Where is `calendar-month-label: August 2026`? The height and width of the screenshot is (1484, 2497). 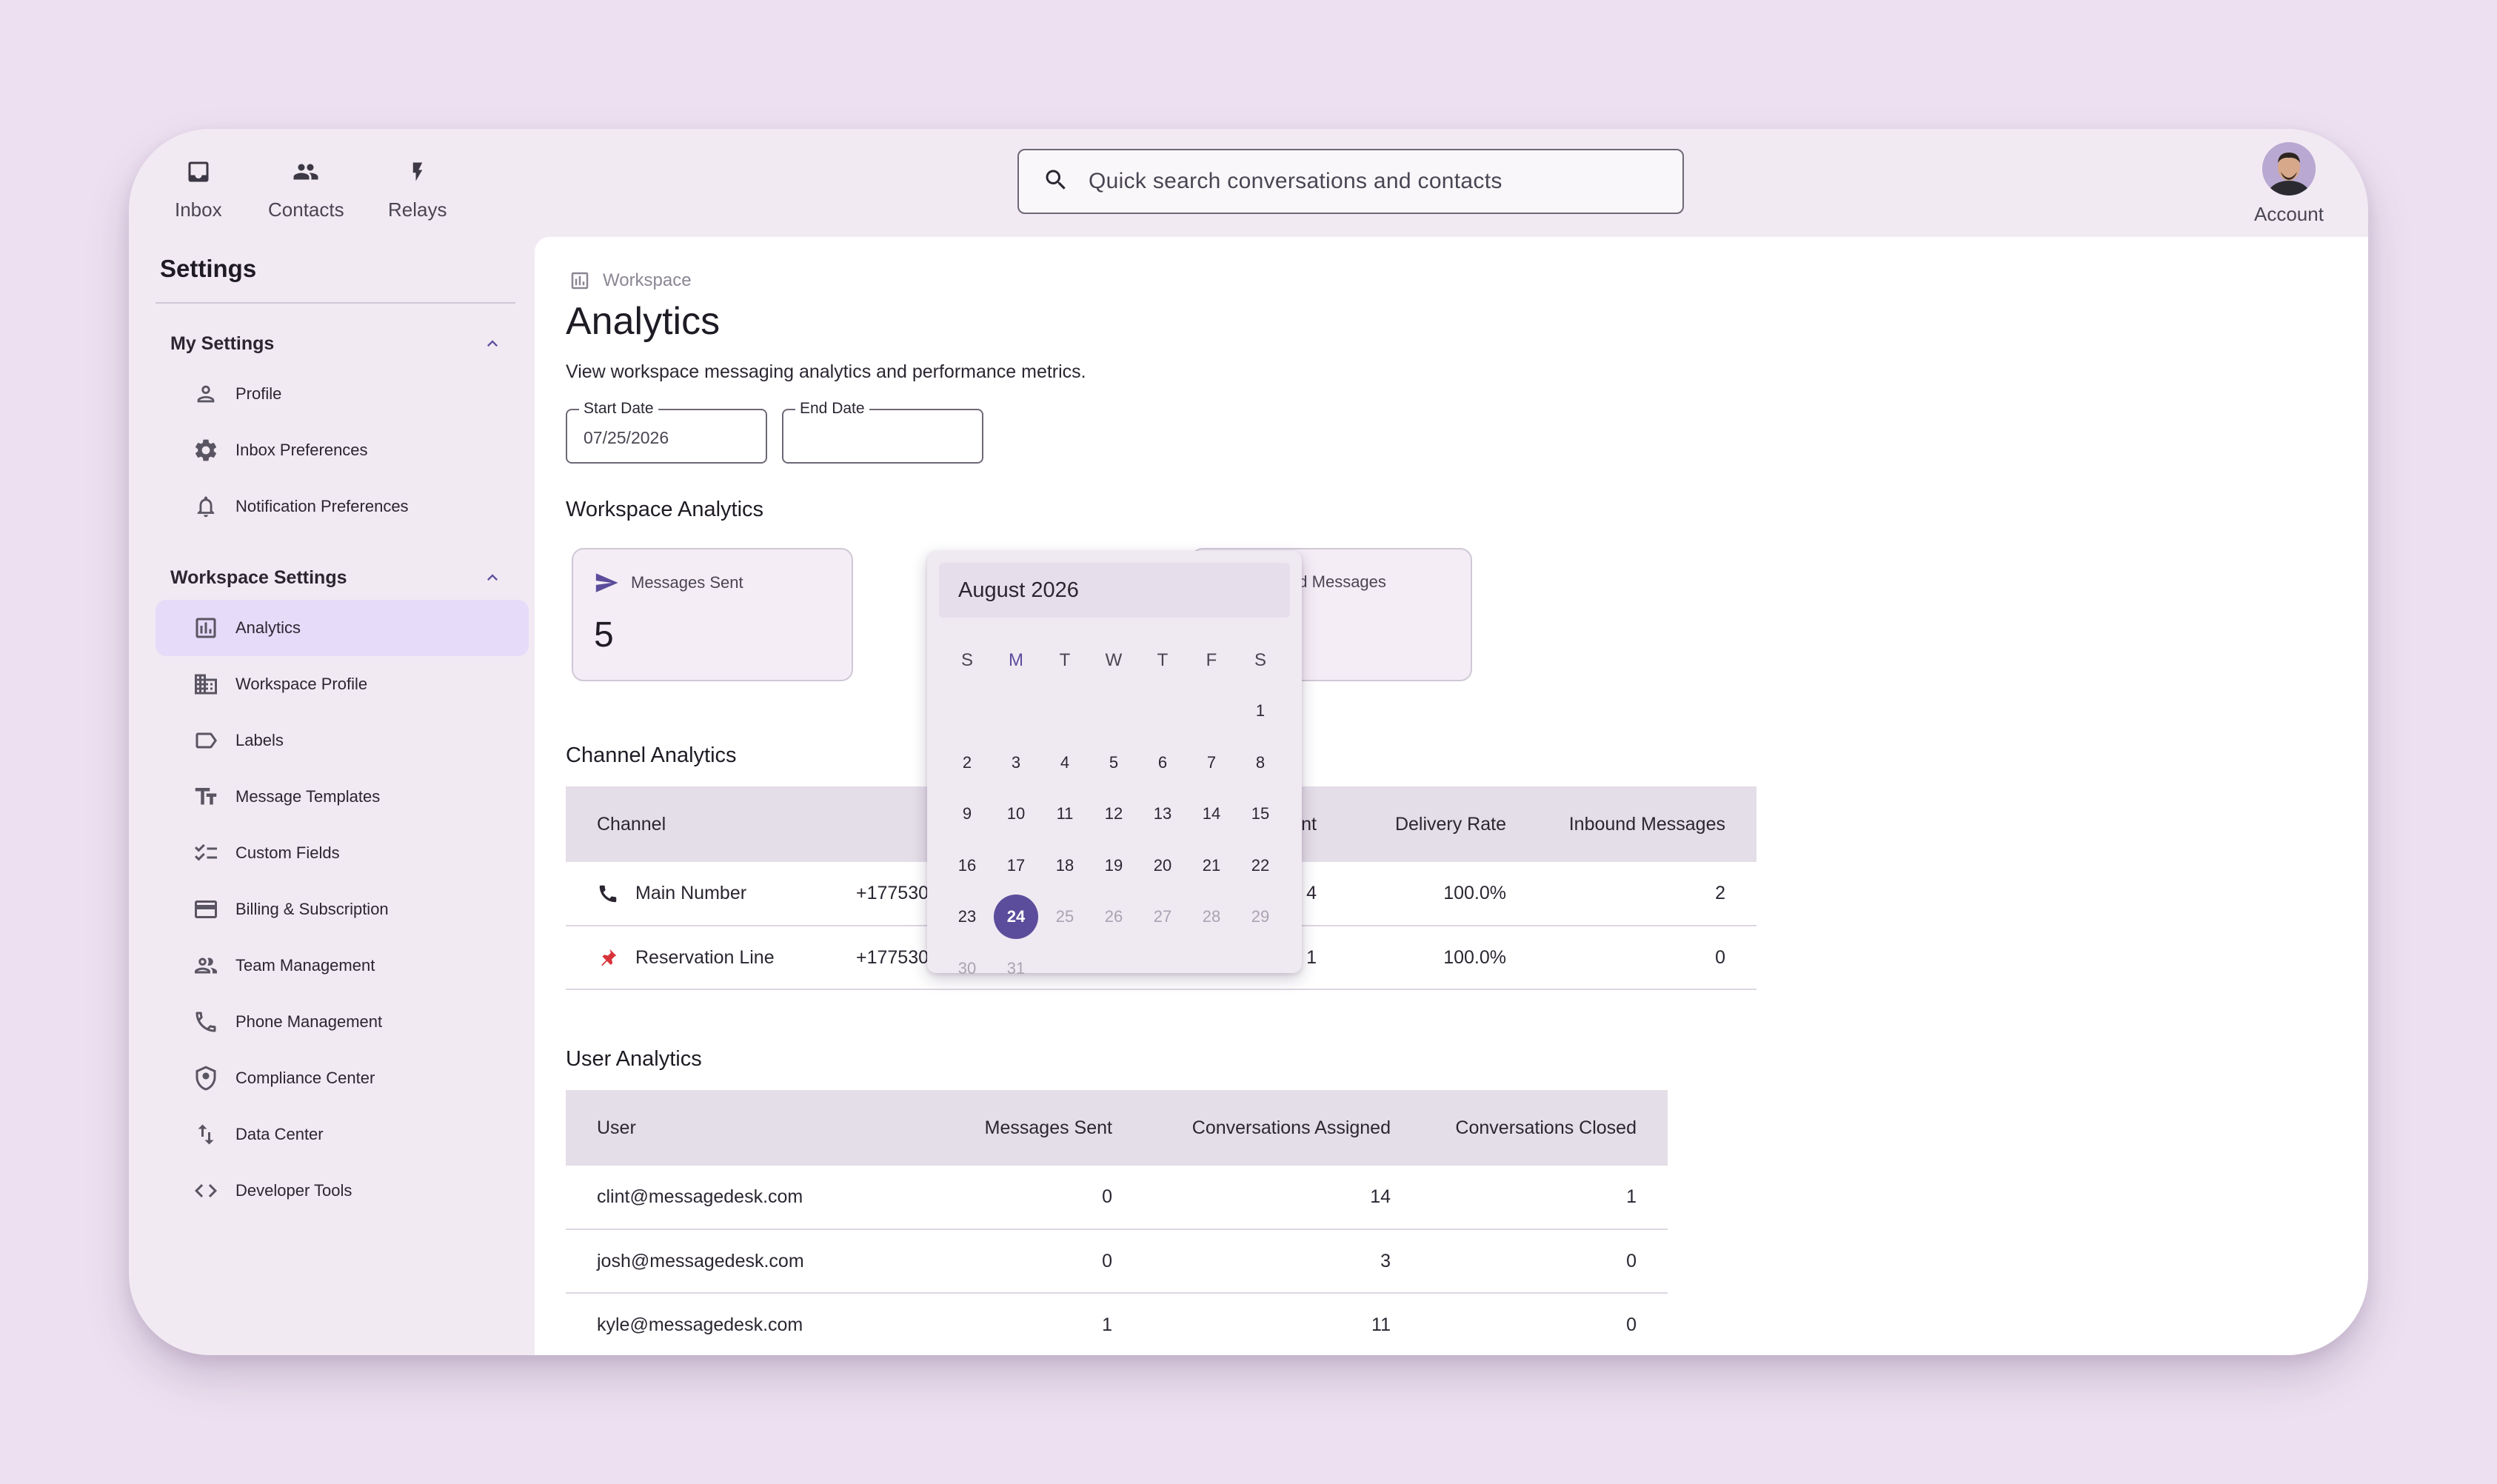
calendar-month-label: August 2026 is located at coordinates (1019, 590).